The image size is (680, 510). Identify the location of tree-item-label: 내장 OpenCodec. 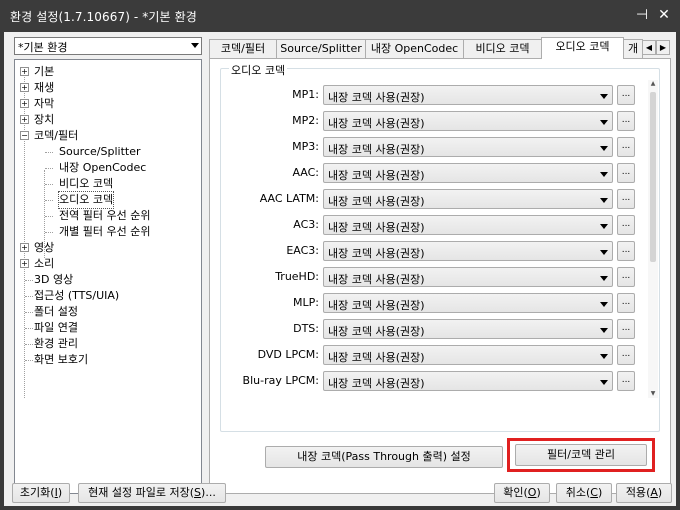
(103, 167).